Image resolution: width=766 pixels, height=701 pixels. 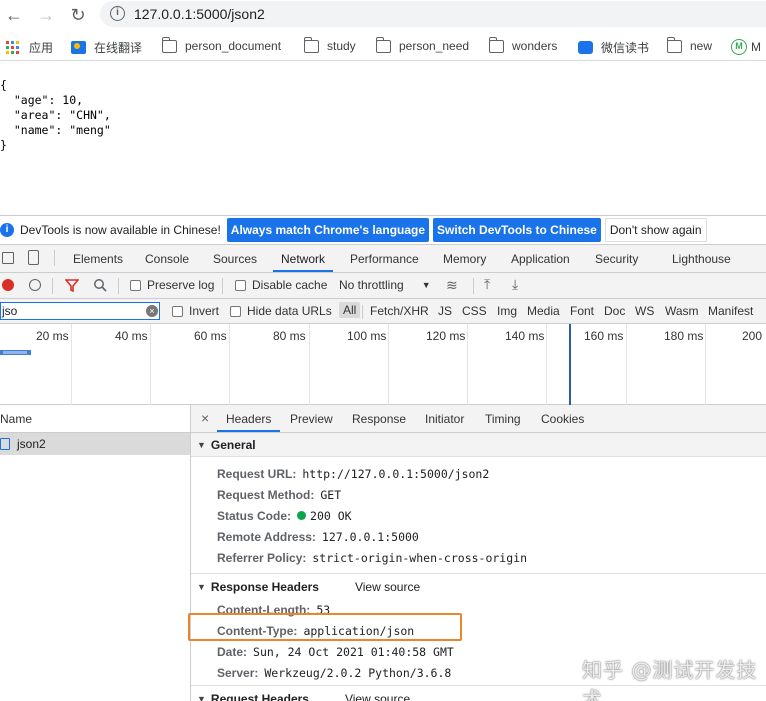 What do you see at coordinates (33, 257) in the screenshot?
I see `device-toolbar-icon` at bounding box center [33, 257].